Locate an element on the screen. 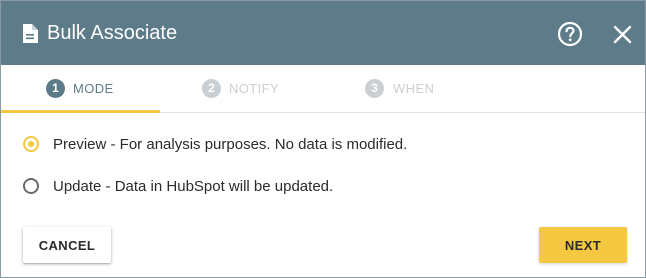 This screenshot has height=278, width=646. tab-mode: 1 MODE is located at coordinates (80, 89).